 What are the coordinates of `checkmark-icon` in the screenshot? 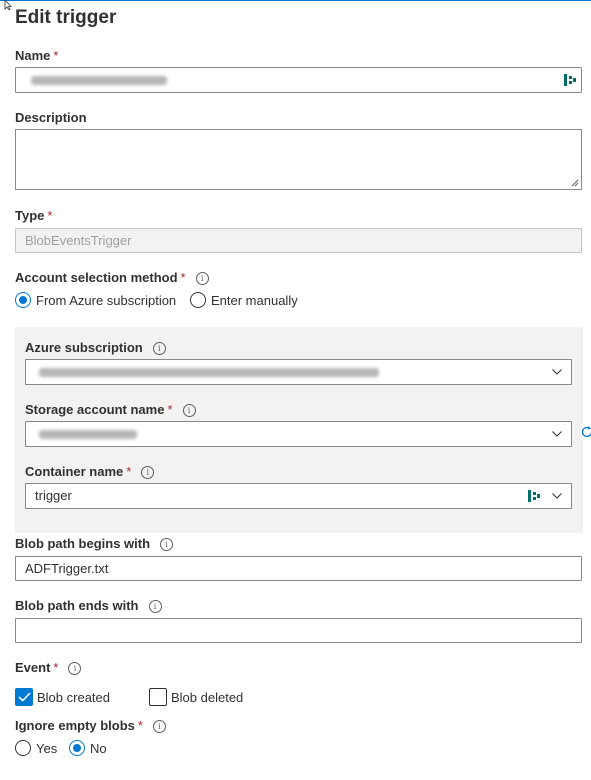 It's located at (24, 697).